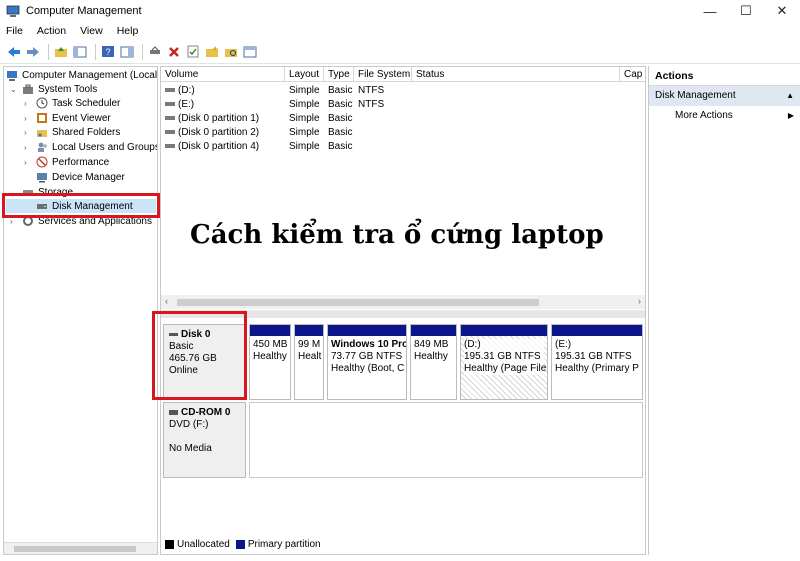 The height and width of the screenshot is (561, 800). What do you see at coordinates (219, 132) in the screenshot?
I see `volume-name: (Disk 0 partition 2)` at bounding box center [219, 132].